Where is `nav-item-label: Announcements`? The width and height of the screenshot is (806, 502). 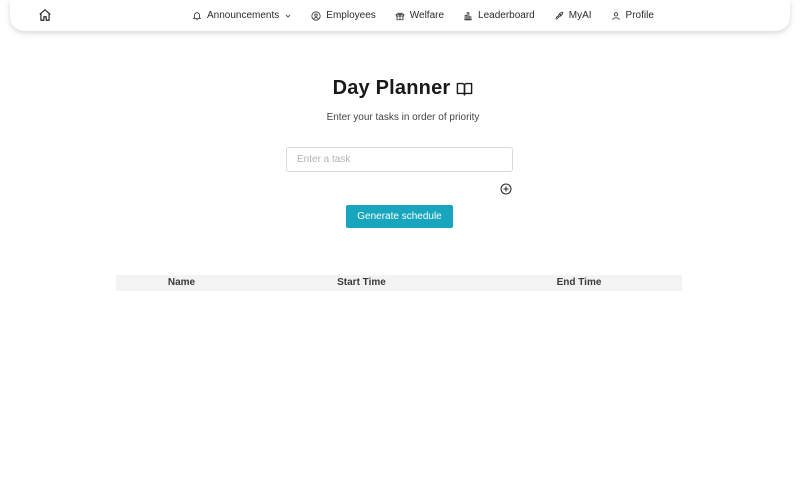 nav-item-label: Announcements is located at coordinates (243, 15).